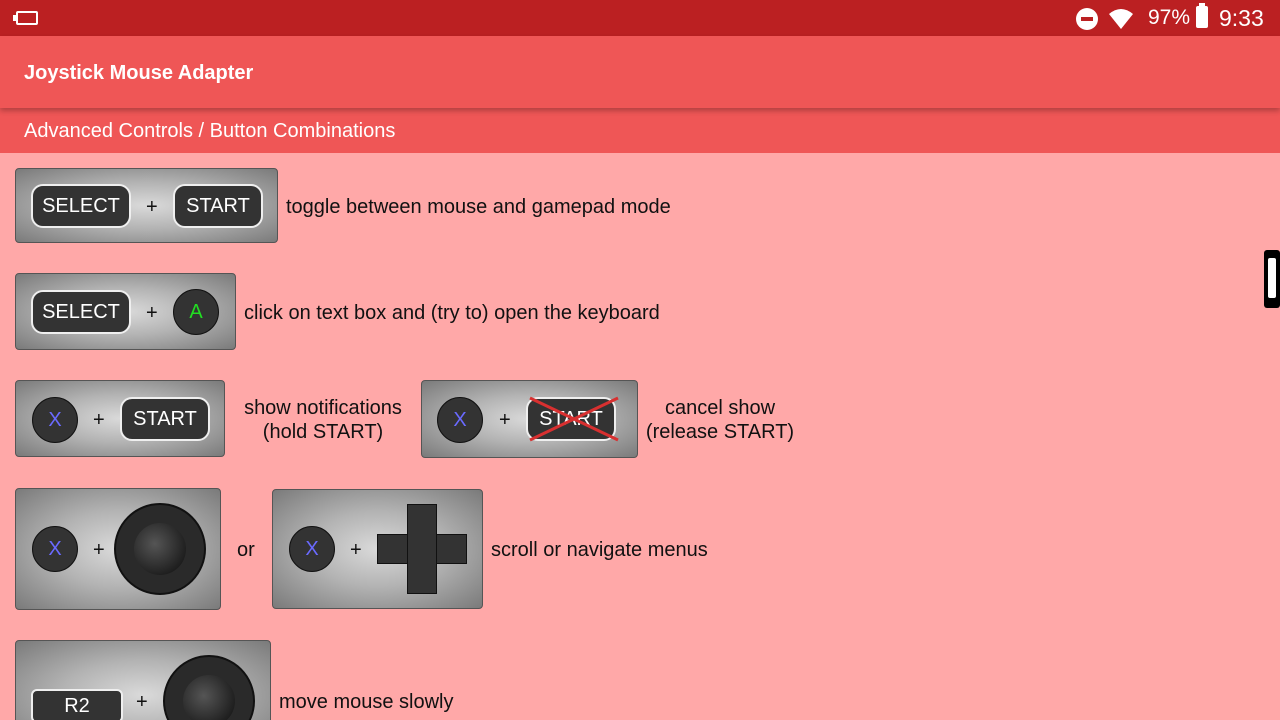  Describe the element at coordinates (323, 420) in the screenshot. I see `combo-description: show notifications (hold START)` at that location.